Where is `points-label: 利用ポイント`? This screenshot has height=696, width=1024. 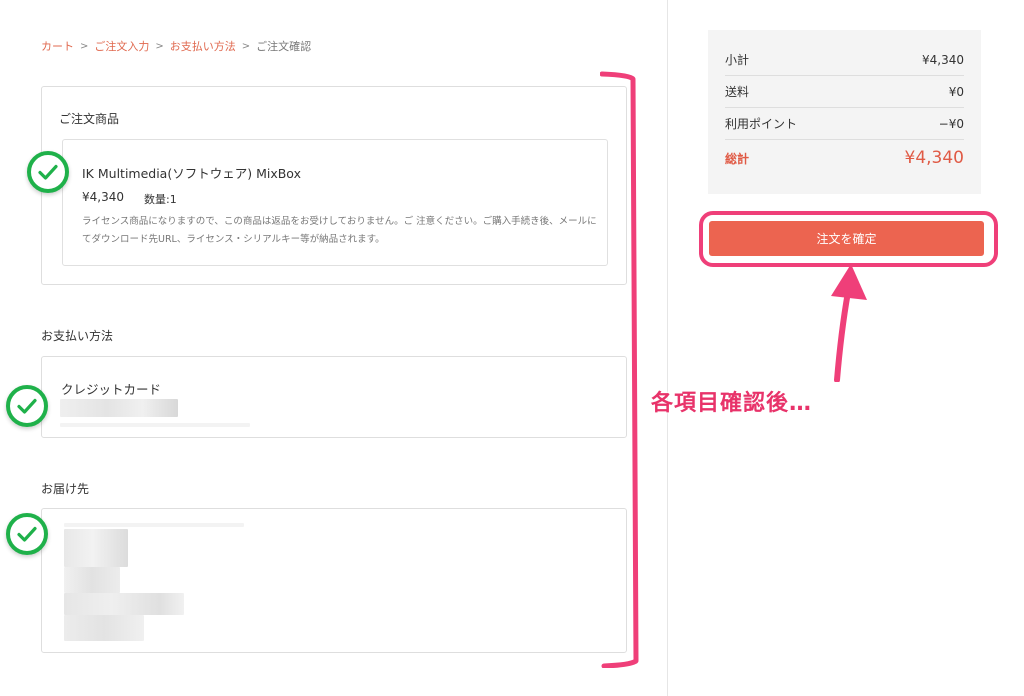
points-label: 利用ポイント is located at coordinates (761, 124).